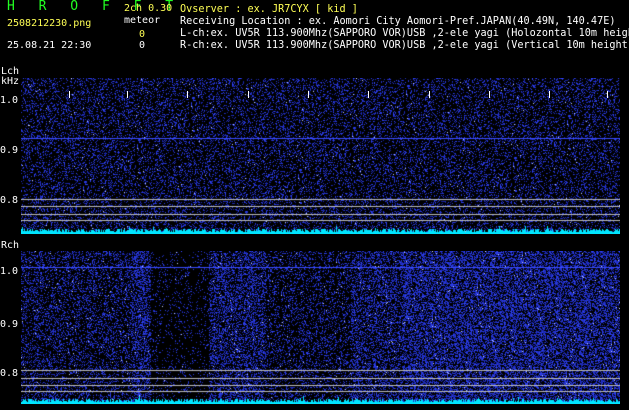  What do you see at coordinates (49, 23) in the screenshot?
I see `filename: 2508212230.png` at bounding box center [49, 23].